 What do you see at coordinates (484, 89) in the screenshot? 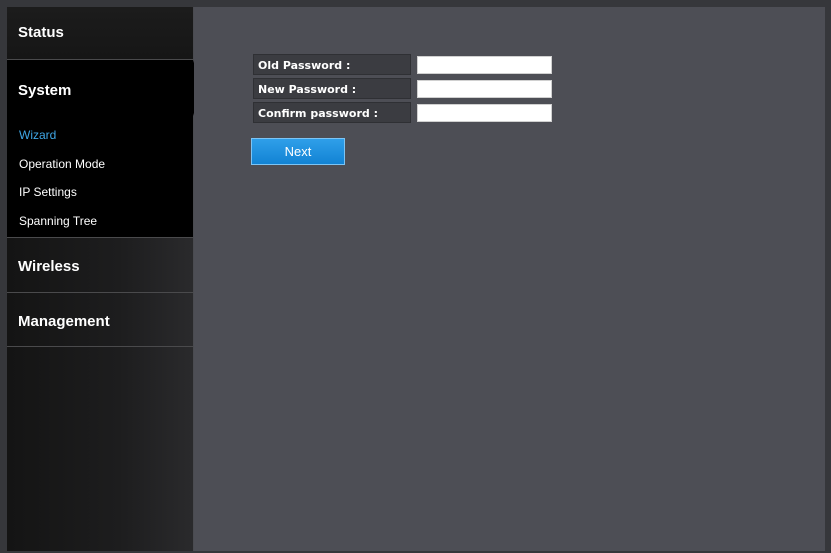
I see `new-password-input` at bounding box center [484, 89].